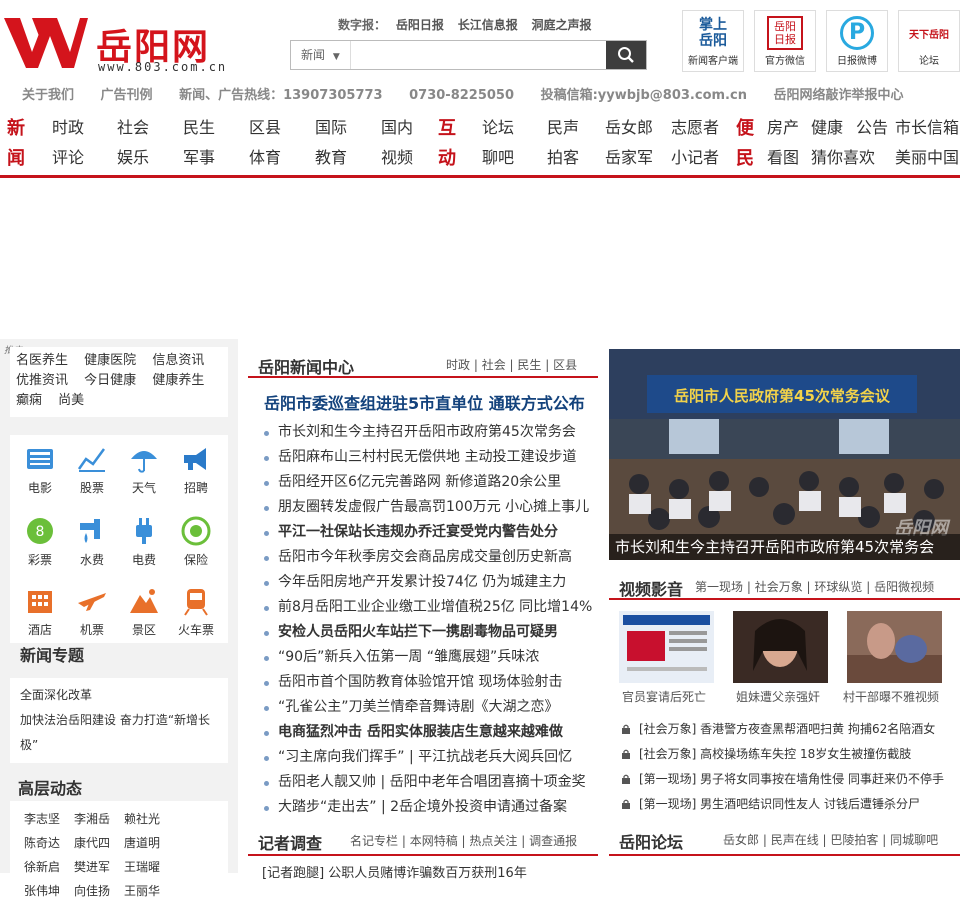  I want to click on nav-item: 市长信箱, so click(927, 128).